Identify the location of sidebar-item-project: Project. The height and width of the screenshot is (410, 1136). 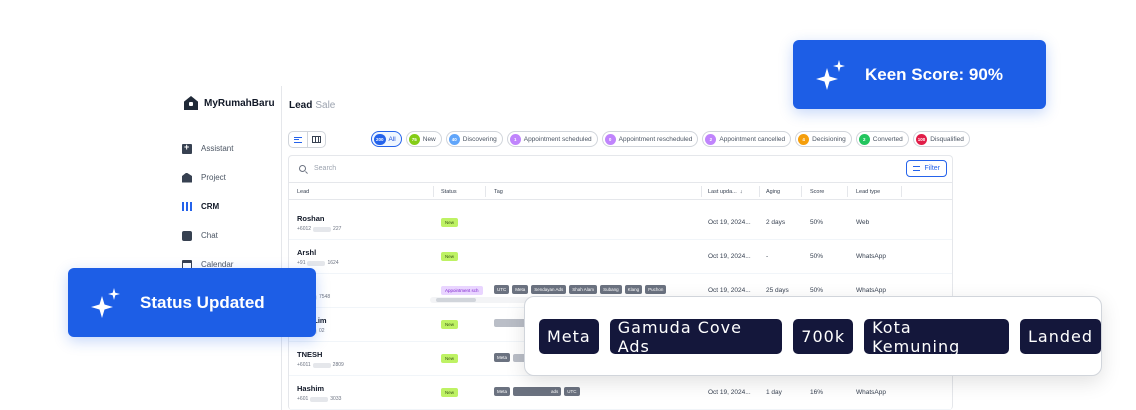
(207, 177).